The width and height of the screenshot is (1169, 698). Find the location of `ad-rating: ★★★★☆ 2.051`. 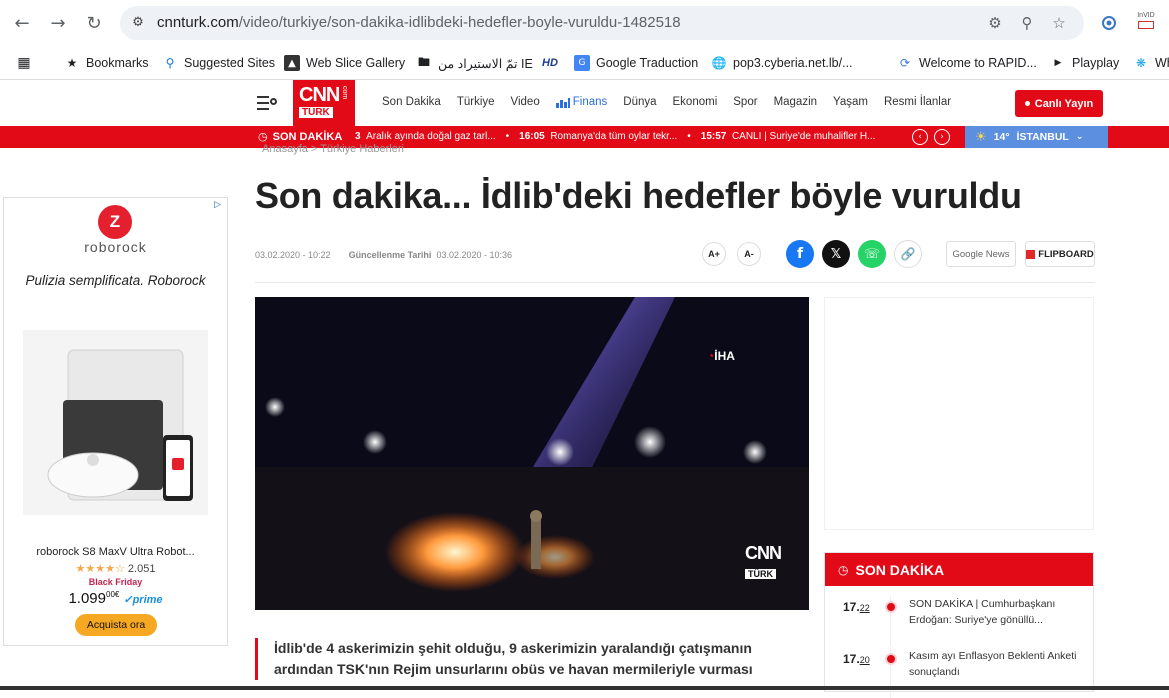

ad-rating: ★★★★☆ 2.051 is located at coordinates (115, 568).